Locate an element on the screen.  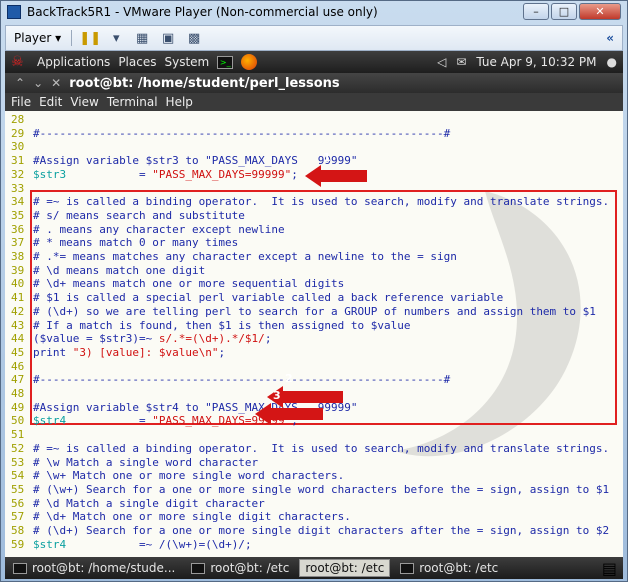
code-line: 32 $str3 = "PASS_MAX_DAYS=99999"; is located at coordinates (154, 175).